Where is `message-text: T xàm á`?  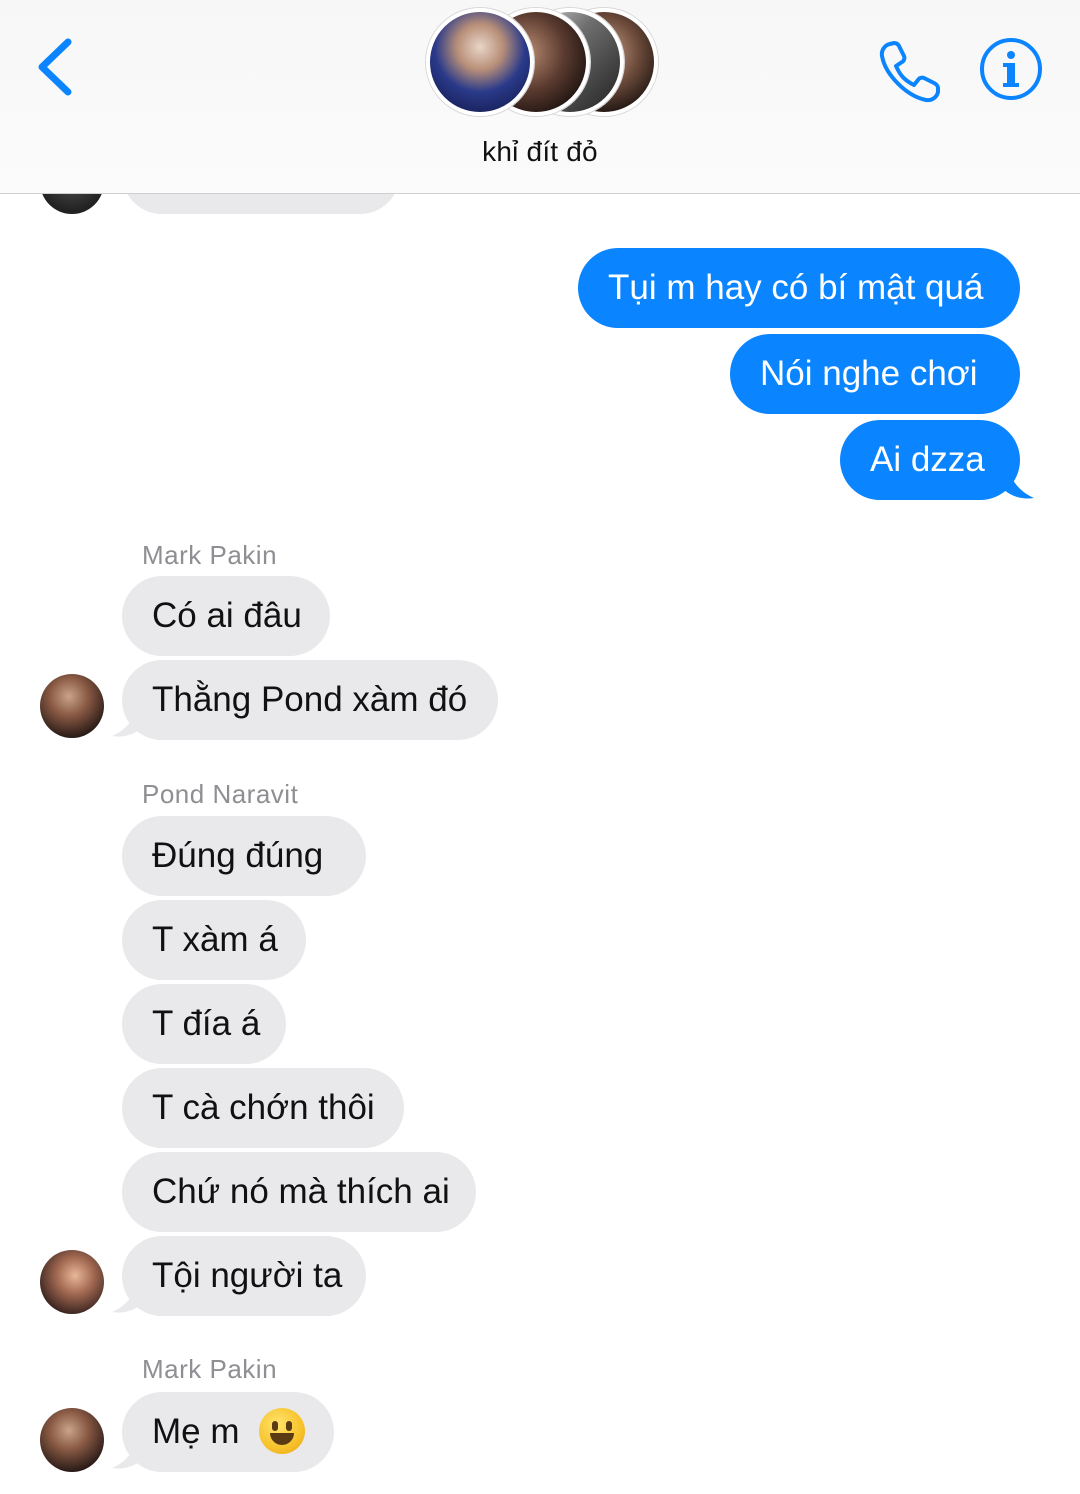
message-text: T xàm á is located at coordinates (215, 939).